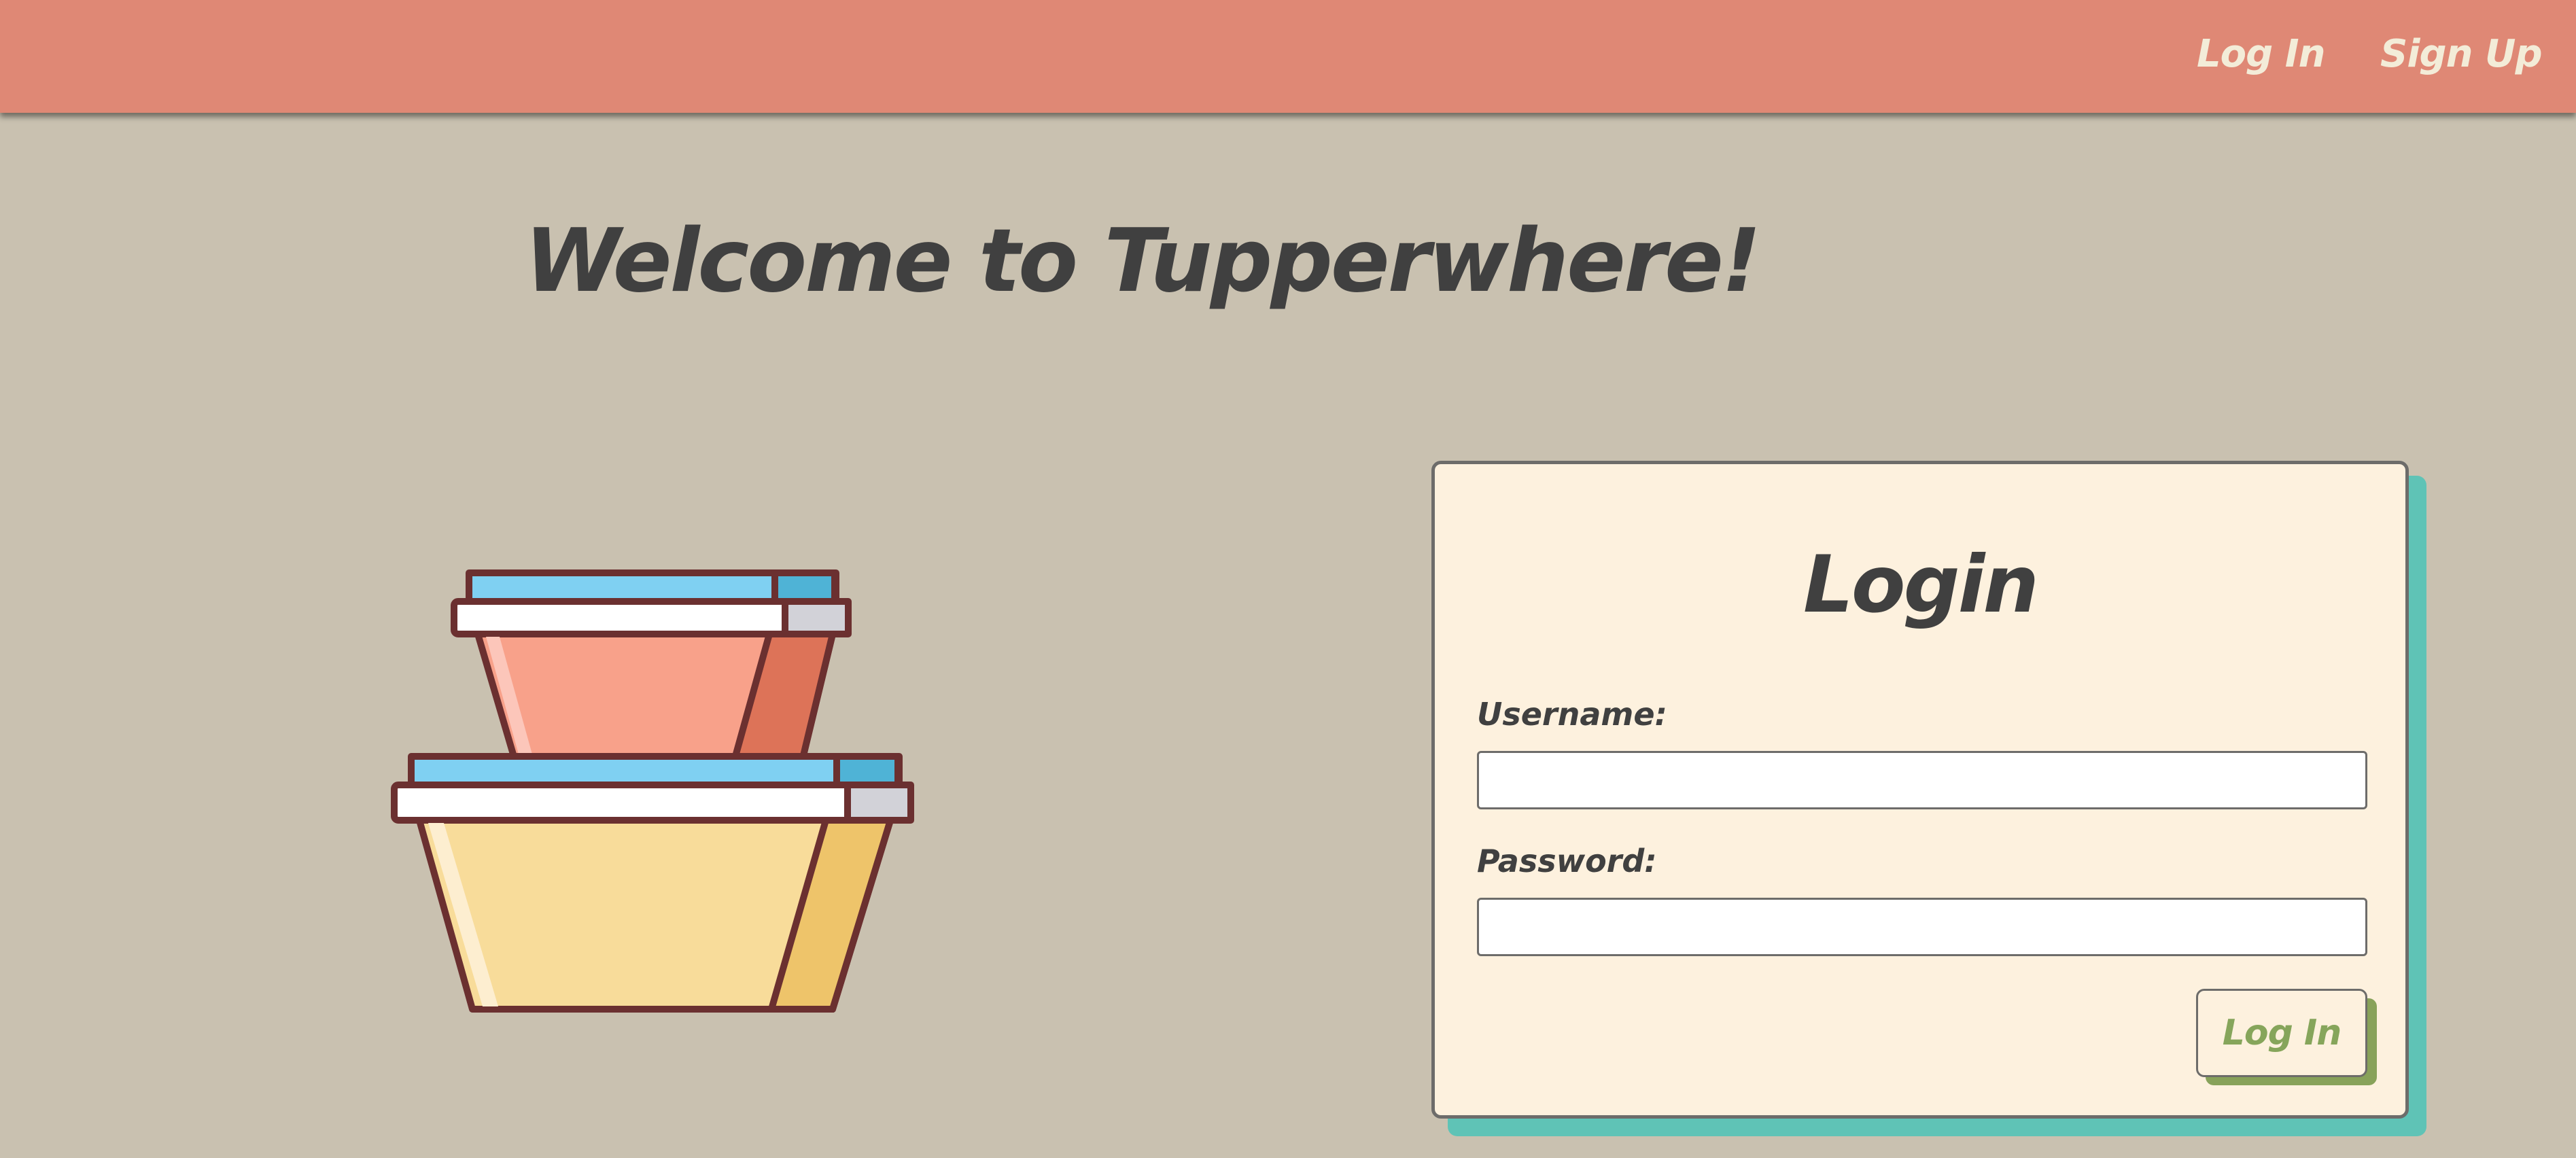 This screenshot has height=1158, width=2576. I want to click on top-nav-bar: Log In Sign Up, so click(1288, 56).